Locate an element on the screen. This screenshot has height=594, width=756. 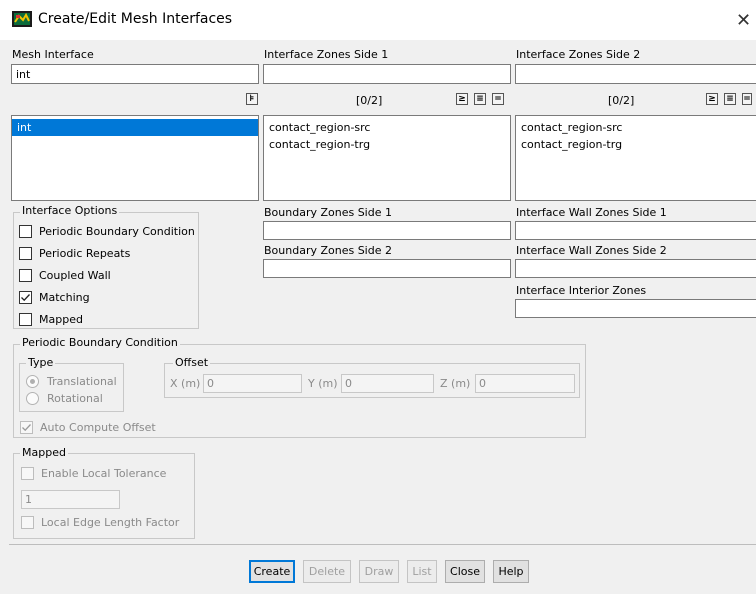
zones-side1-filter-input is located at coordinates (387, 74).